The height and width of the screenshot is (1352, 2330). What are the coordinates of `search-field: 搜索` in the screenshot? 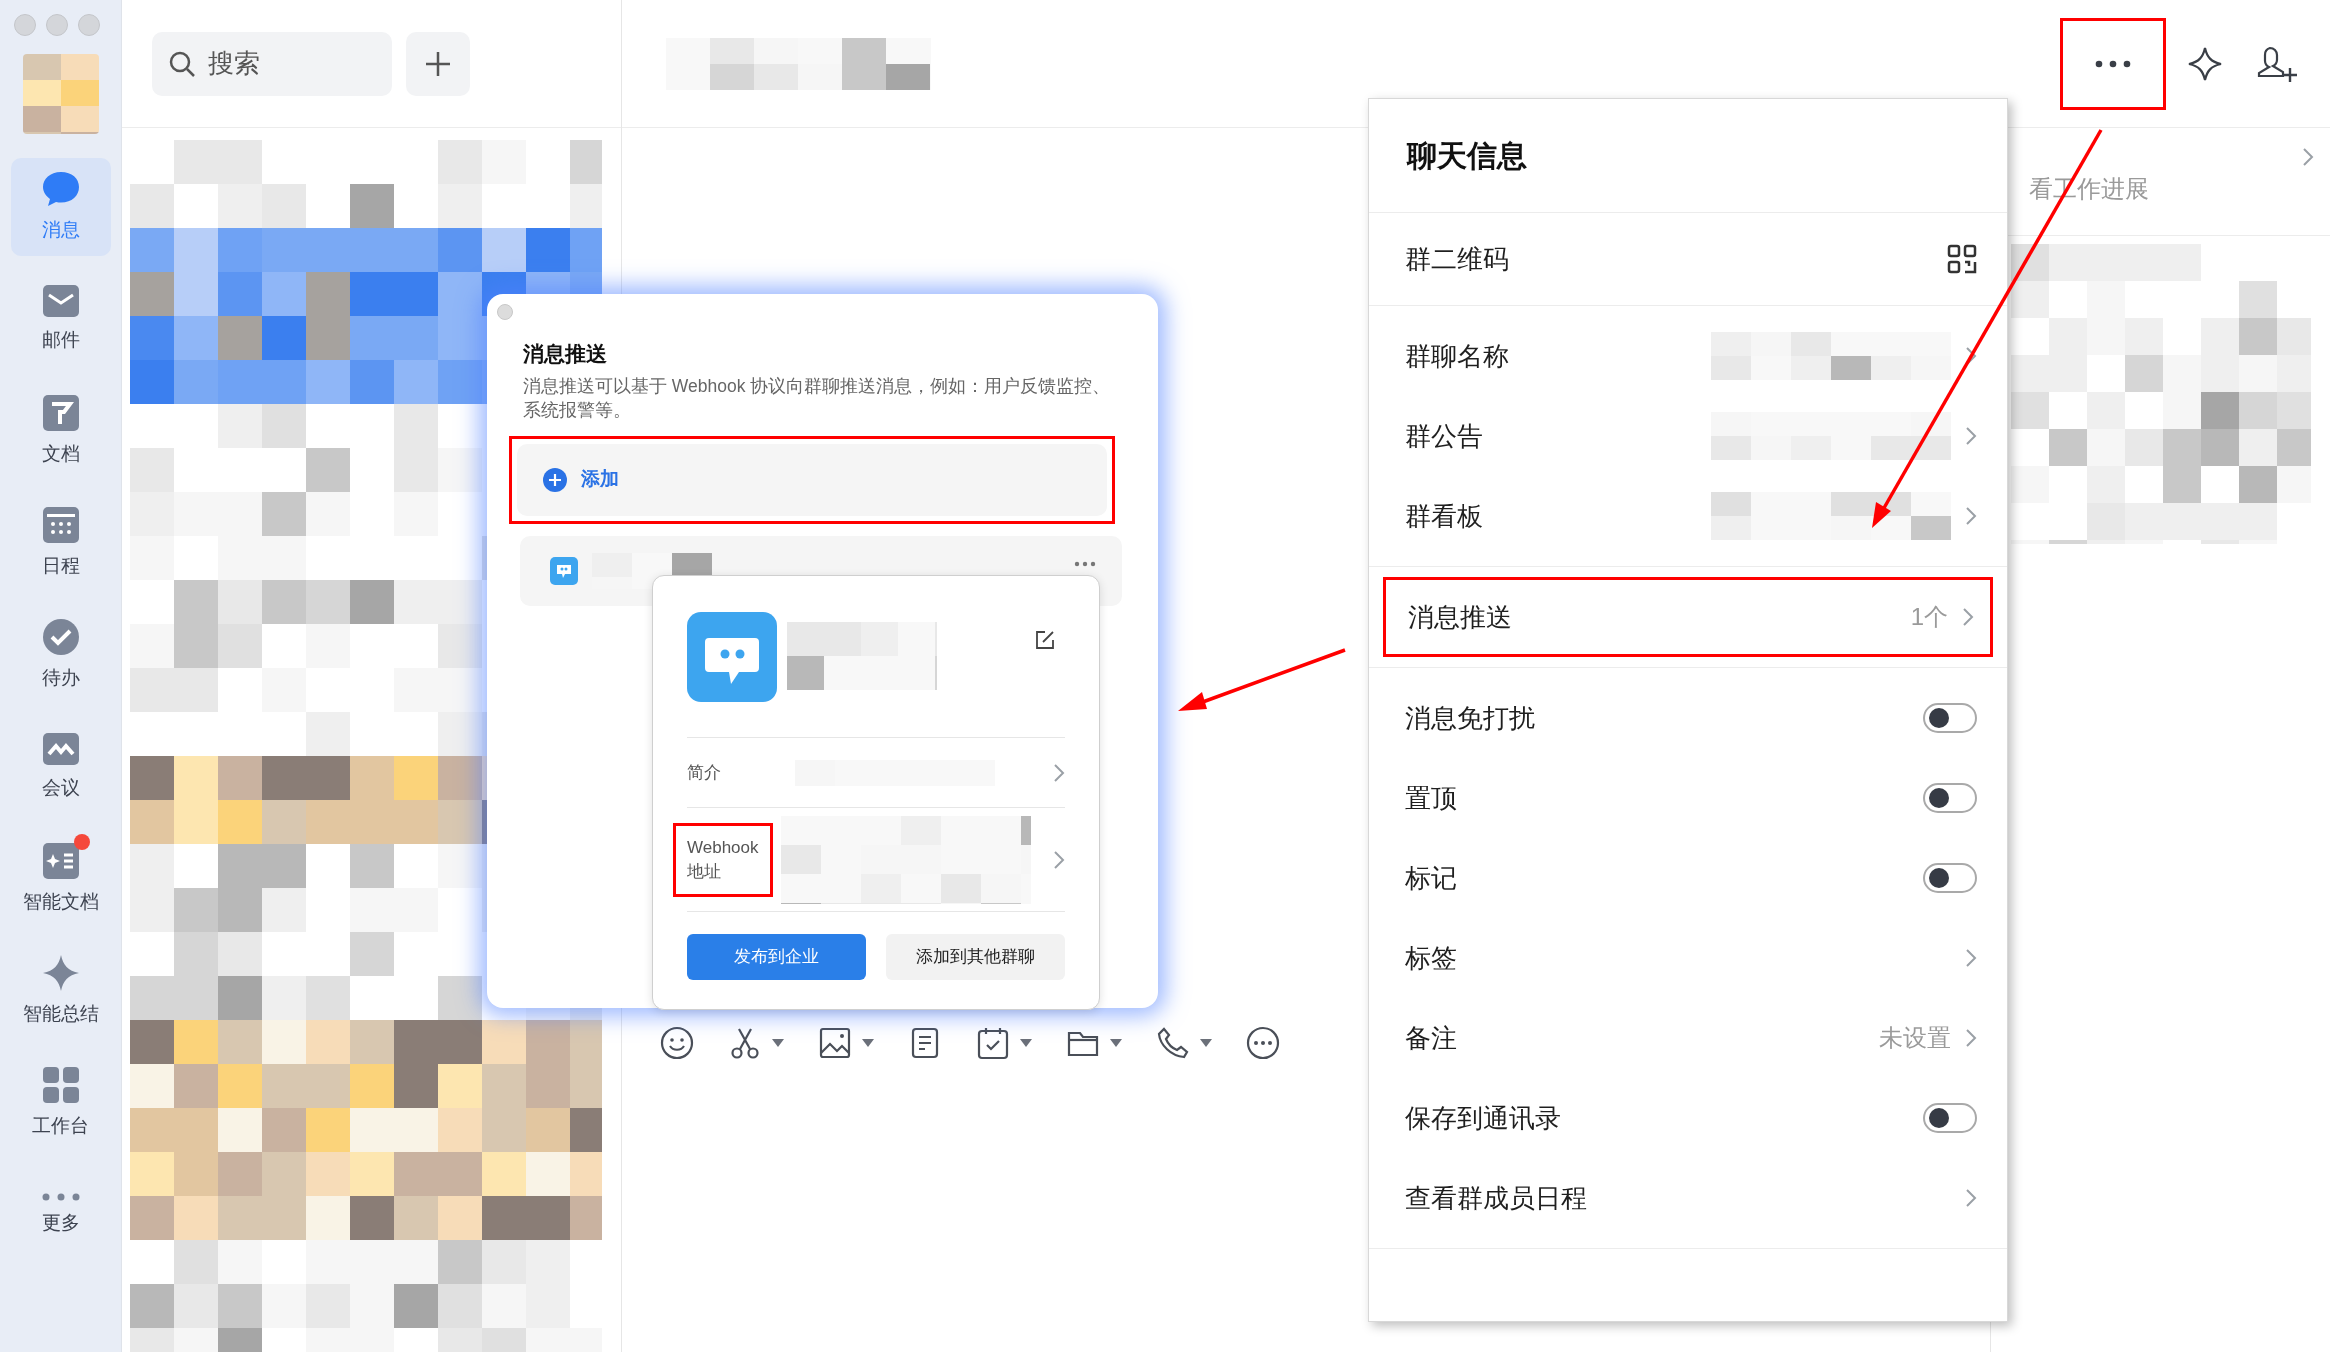 It's located at (272, 63).